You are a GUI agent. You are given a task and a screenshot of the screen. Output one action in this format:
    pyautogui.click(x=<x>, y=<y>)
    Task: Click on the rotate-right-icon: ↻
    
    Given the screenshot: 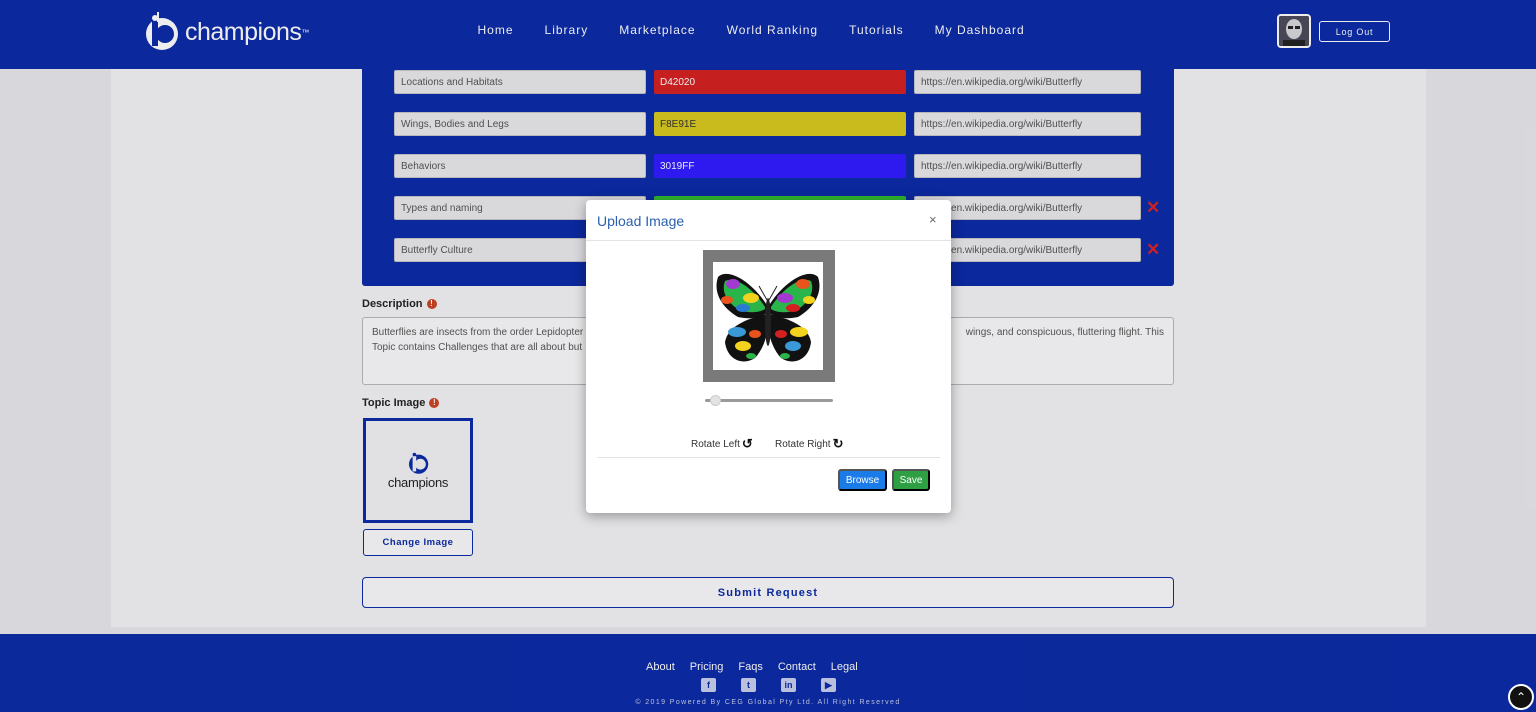 What is the action you would take?
    pyautogui.click(x=838, y=443)
    